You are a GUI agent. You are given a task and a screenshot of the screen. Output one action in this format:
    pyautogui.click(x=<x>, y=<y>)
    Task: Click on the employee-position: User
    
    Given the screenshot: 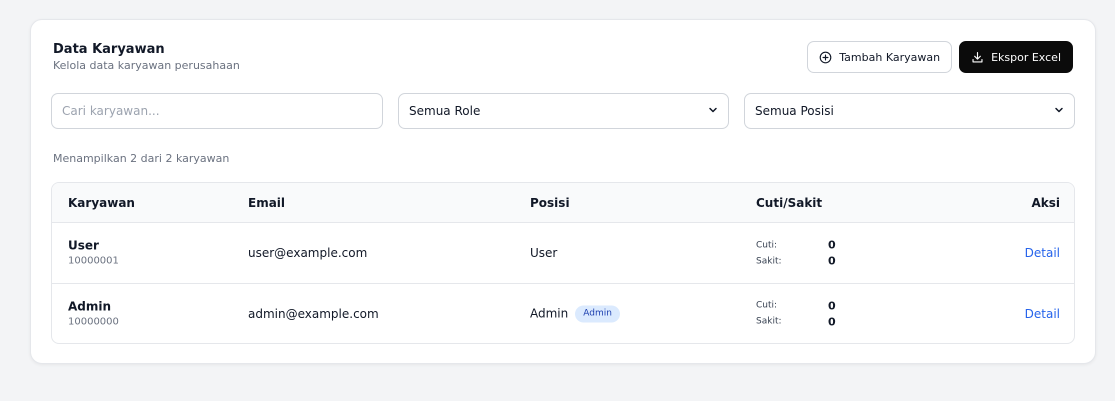 What is the action you would take?
    pyautogui.click(x=544, y=253)
    